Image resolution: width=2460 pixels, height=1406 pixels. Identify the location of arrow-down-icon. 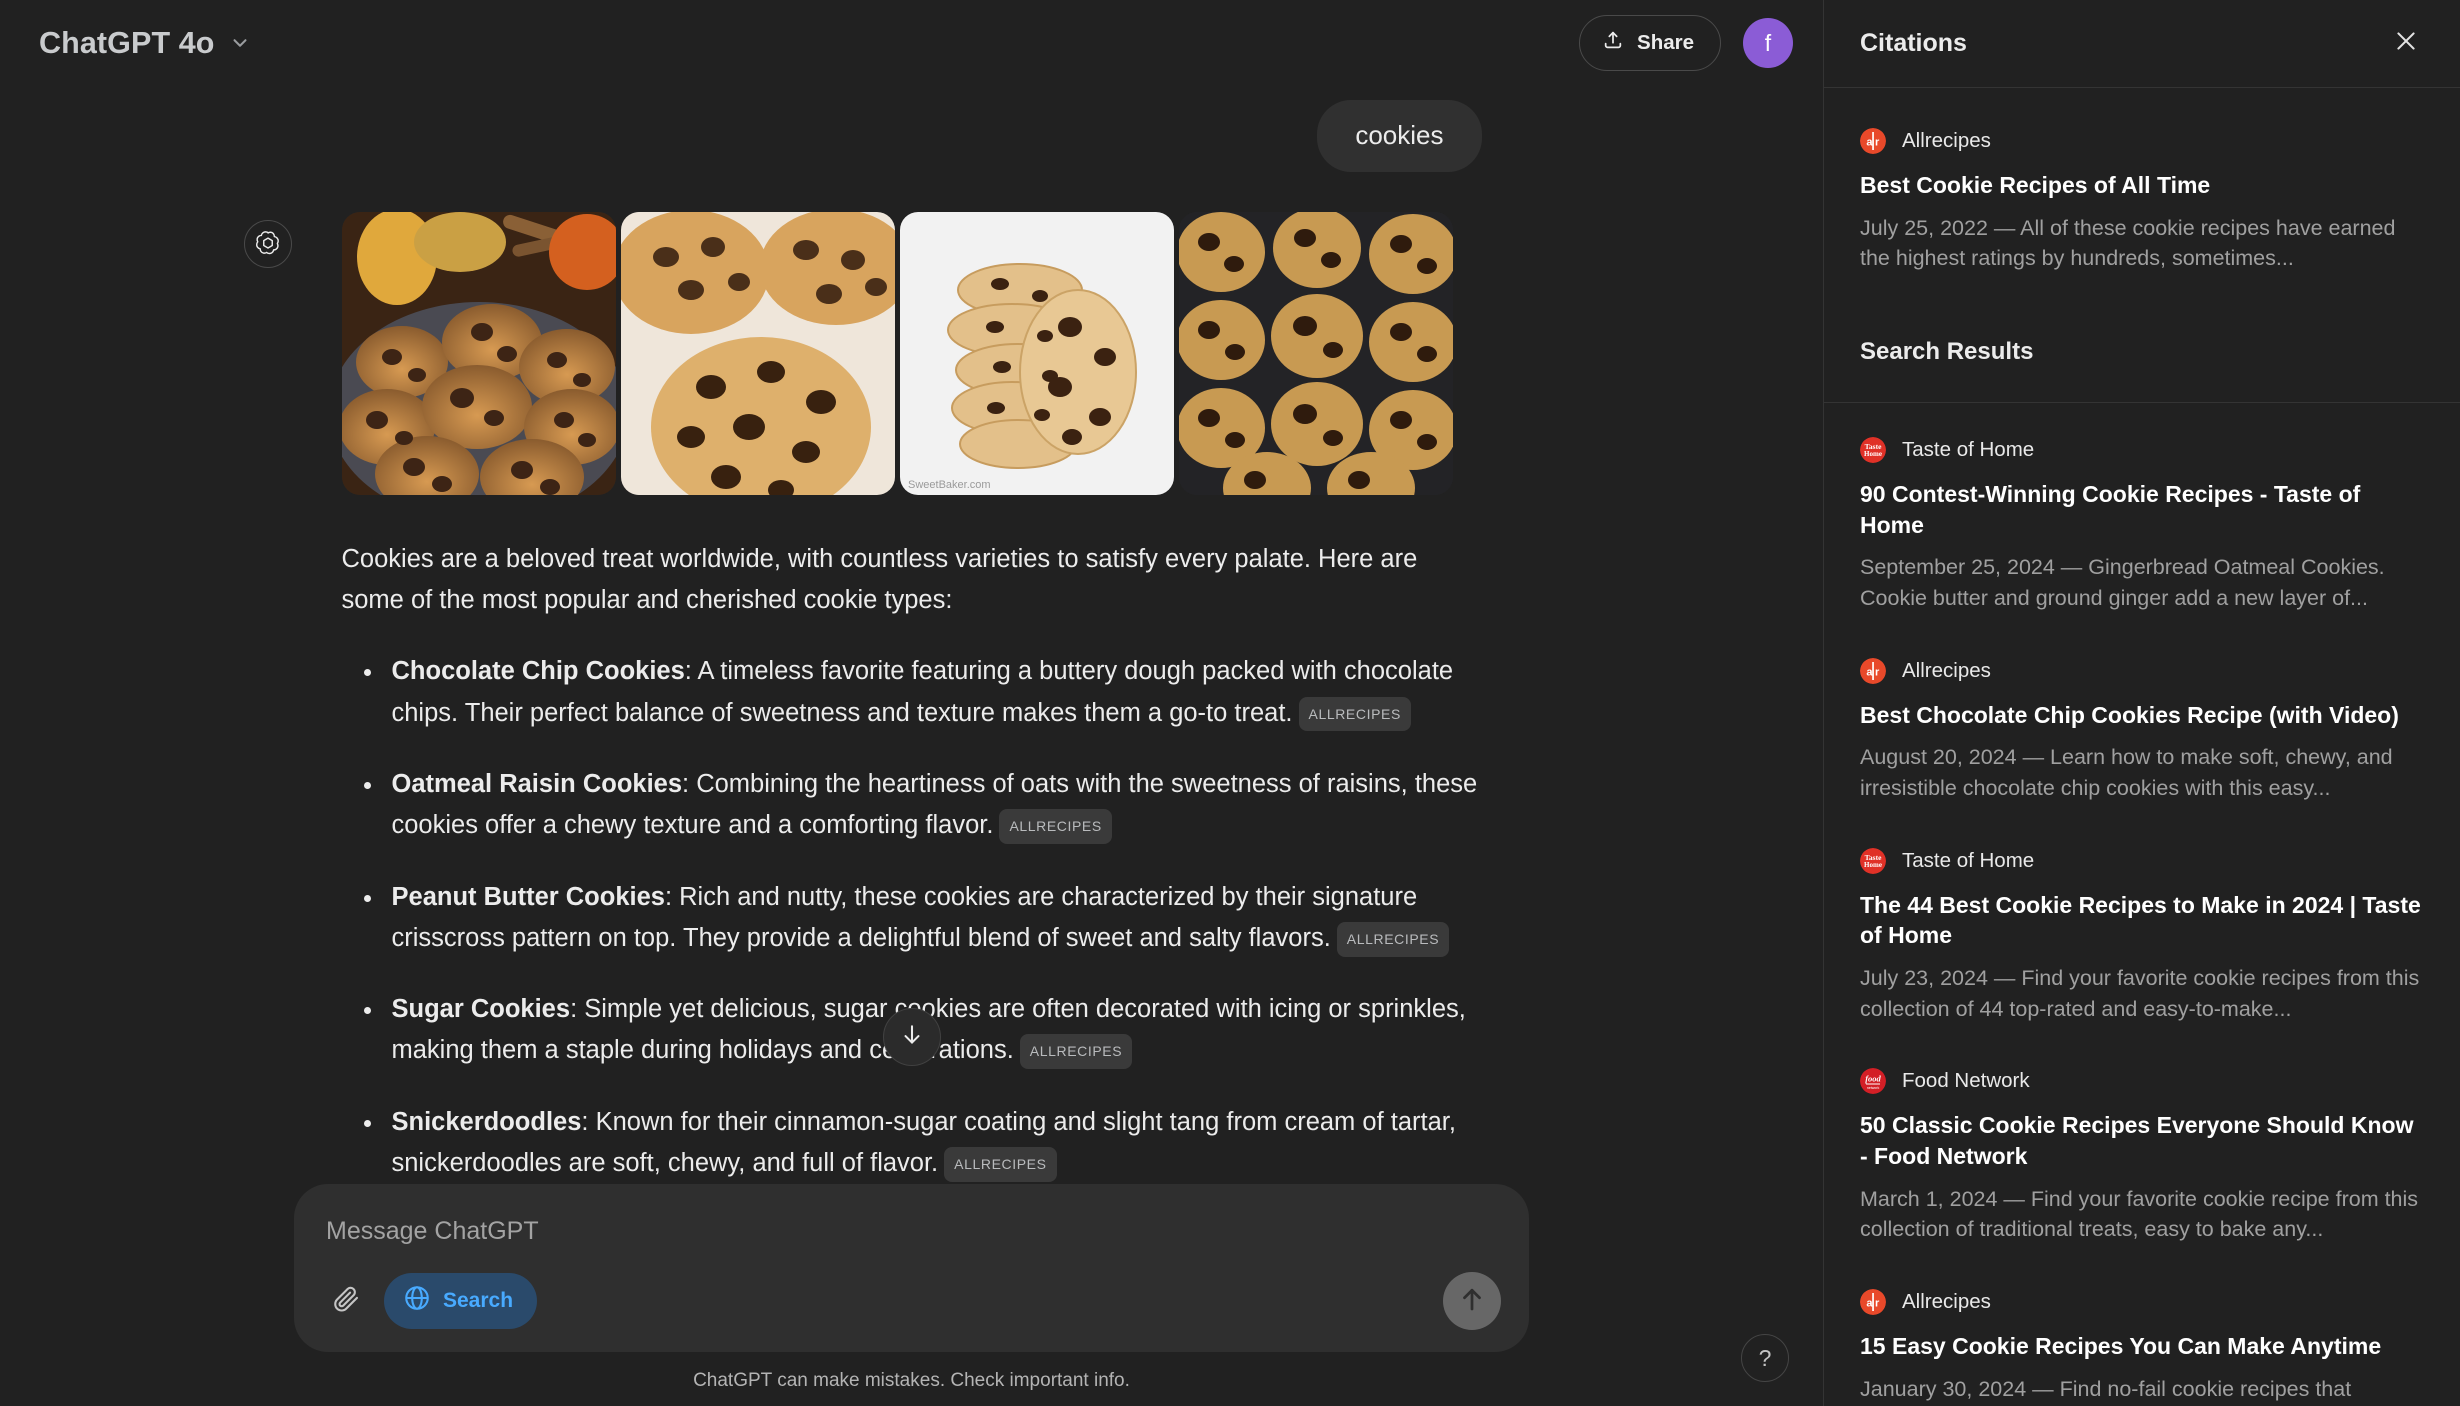
(912, 1037).